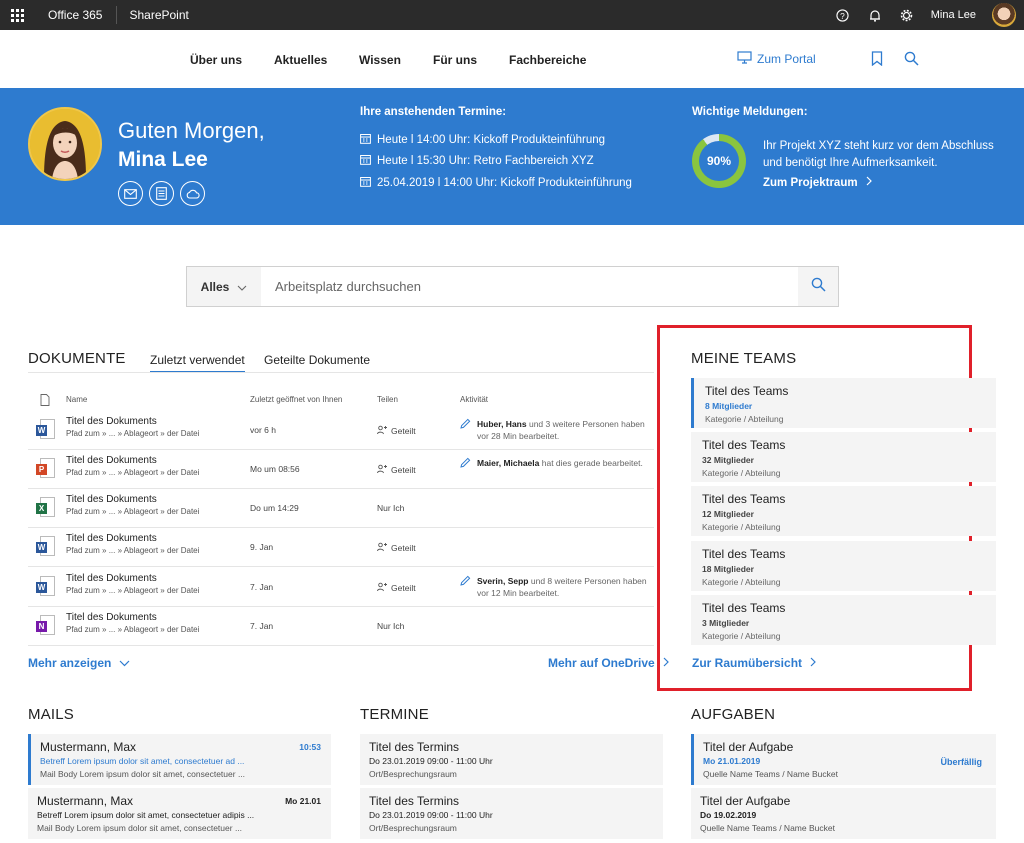 This screenshot has width=1024, height=843. What do you see at coordinates (387, 399) in the screenshot?
I see `column-header-share: Teilen` at bounding box center [387, 399].